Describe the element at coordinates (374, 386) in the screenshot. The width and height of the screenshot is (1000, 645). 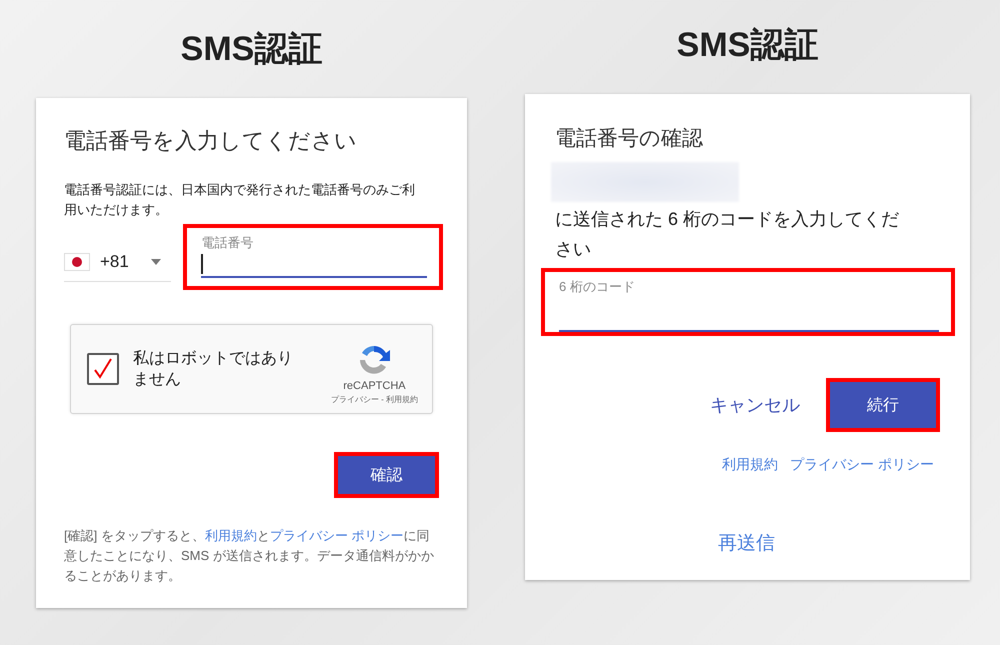
I see `brand-label: reCAPTCHA` at that location.